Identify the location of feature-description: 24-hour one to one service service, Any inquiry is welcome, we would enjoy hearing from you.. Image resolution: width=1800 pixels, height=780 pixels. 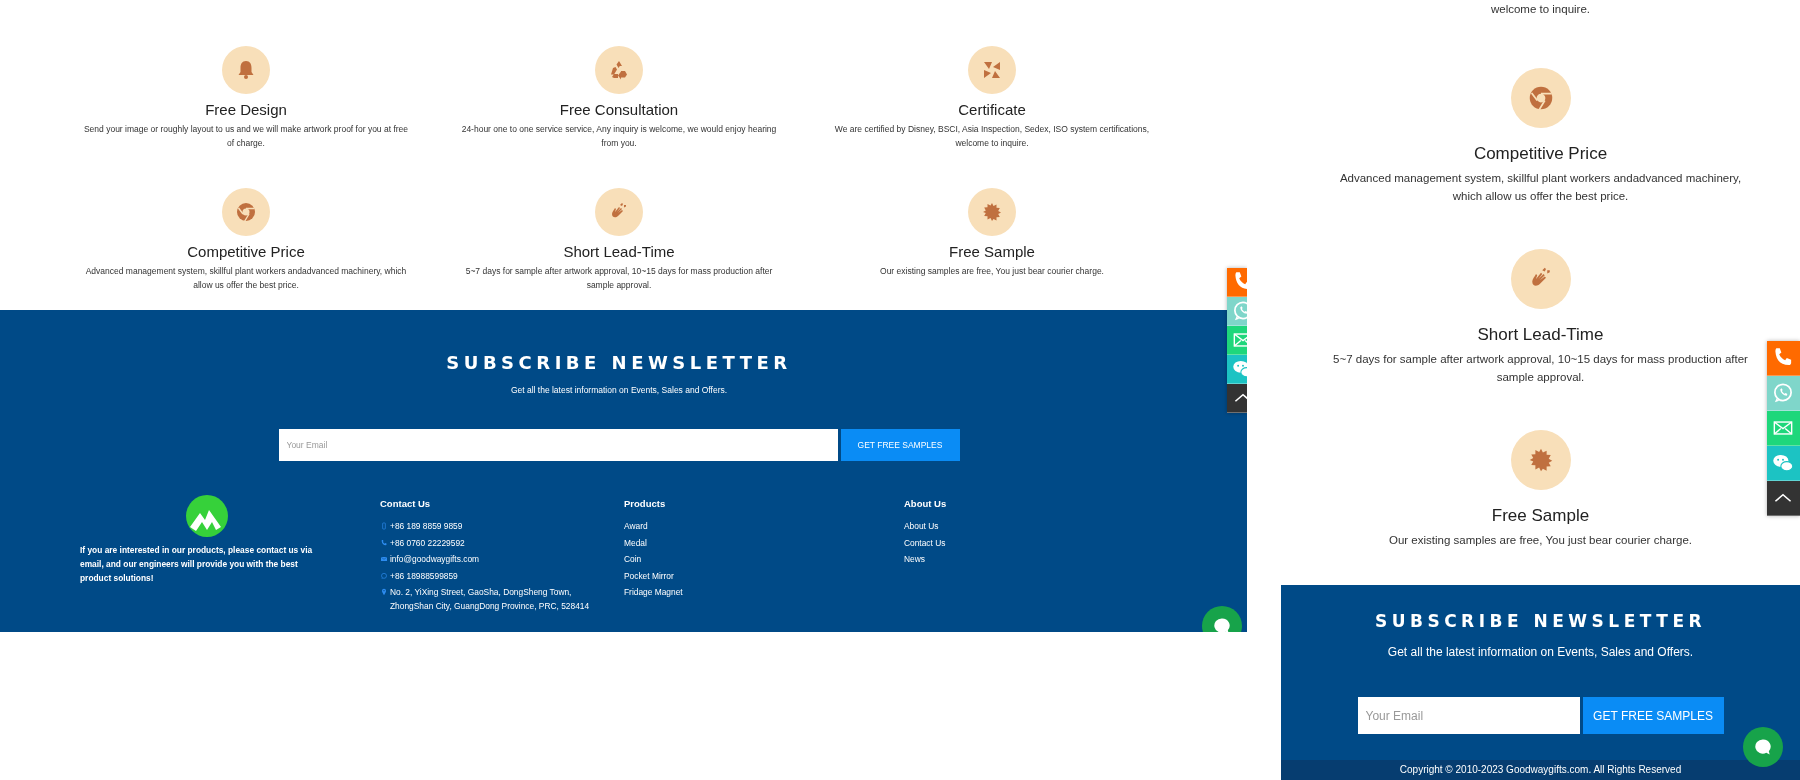
(619, 136).